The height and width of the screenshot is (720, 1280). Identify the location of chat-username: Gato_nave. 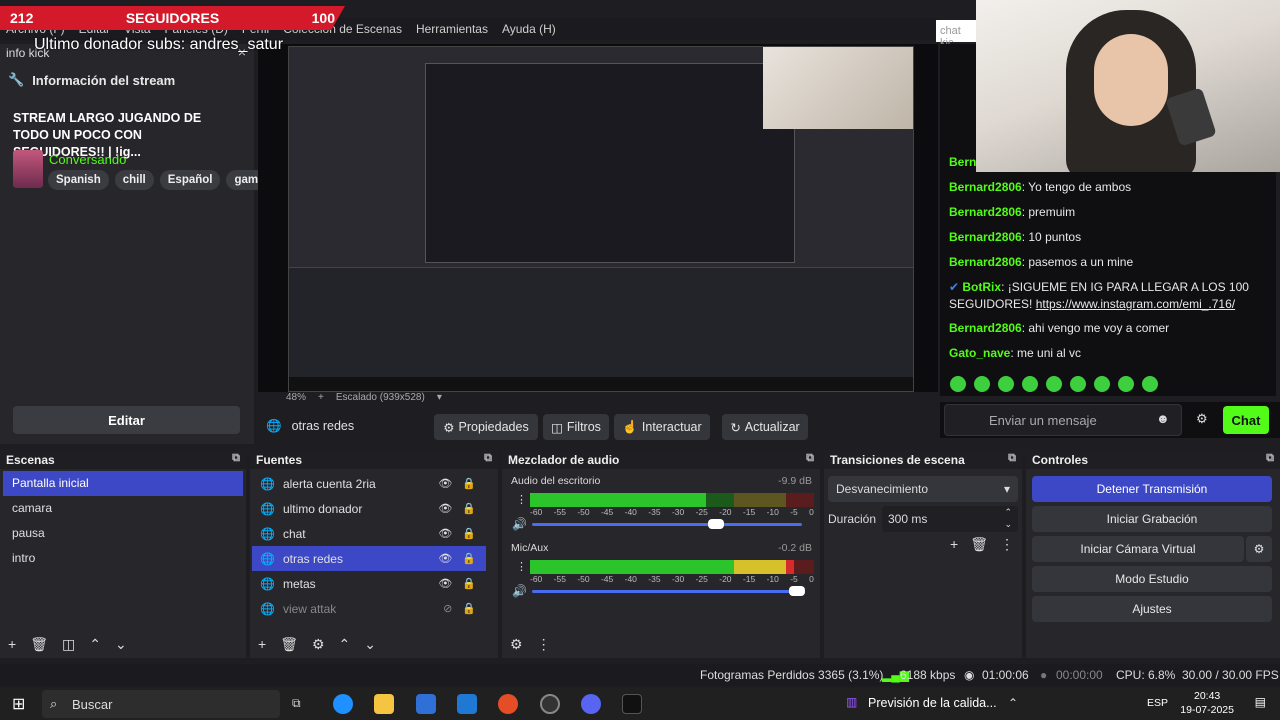
(979, 353).